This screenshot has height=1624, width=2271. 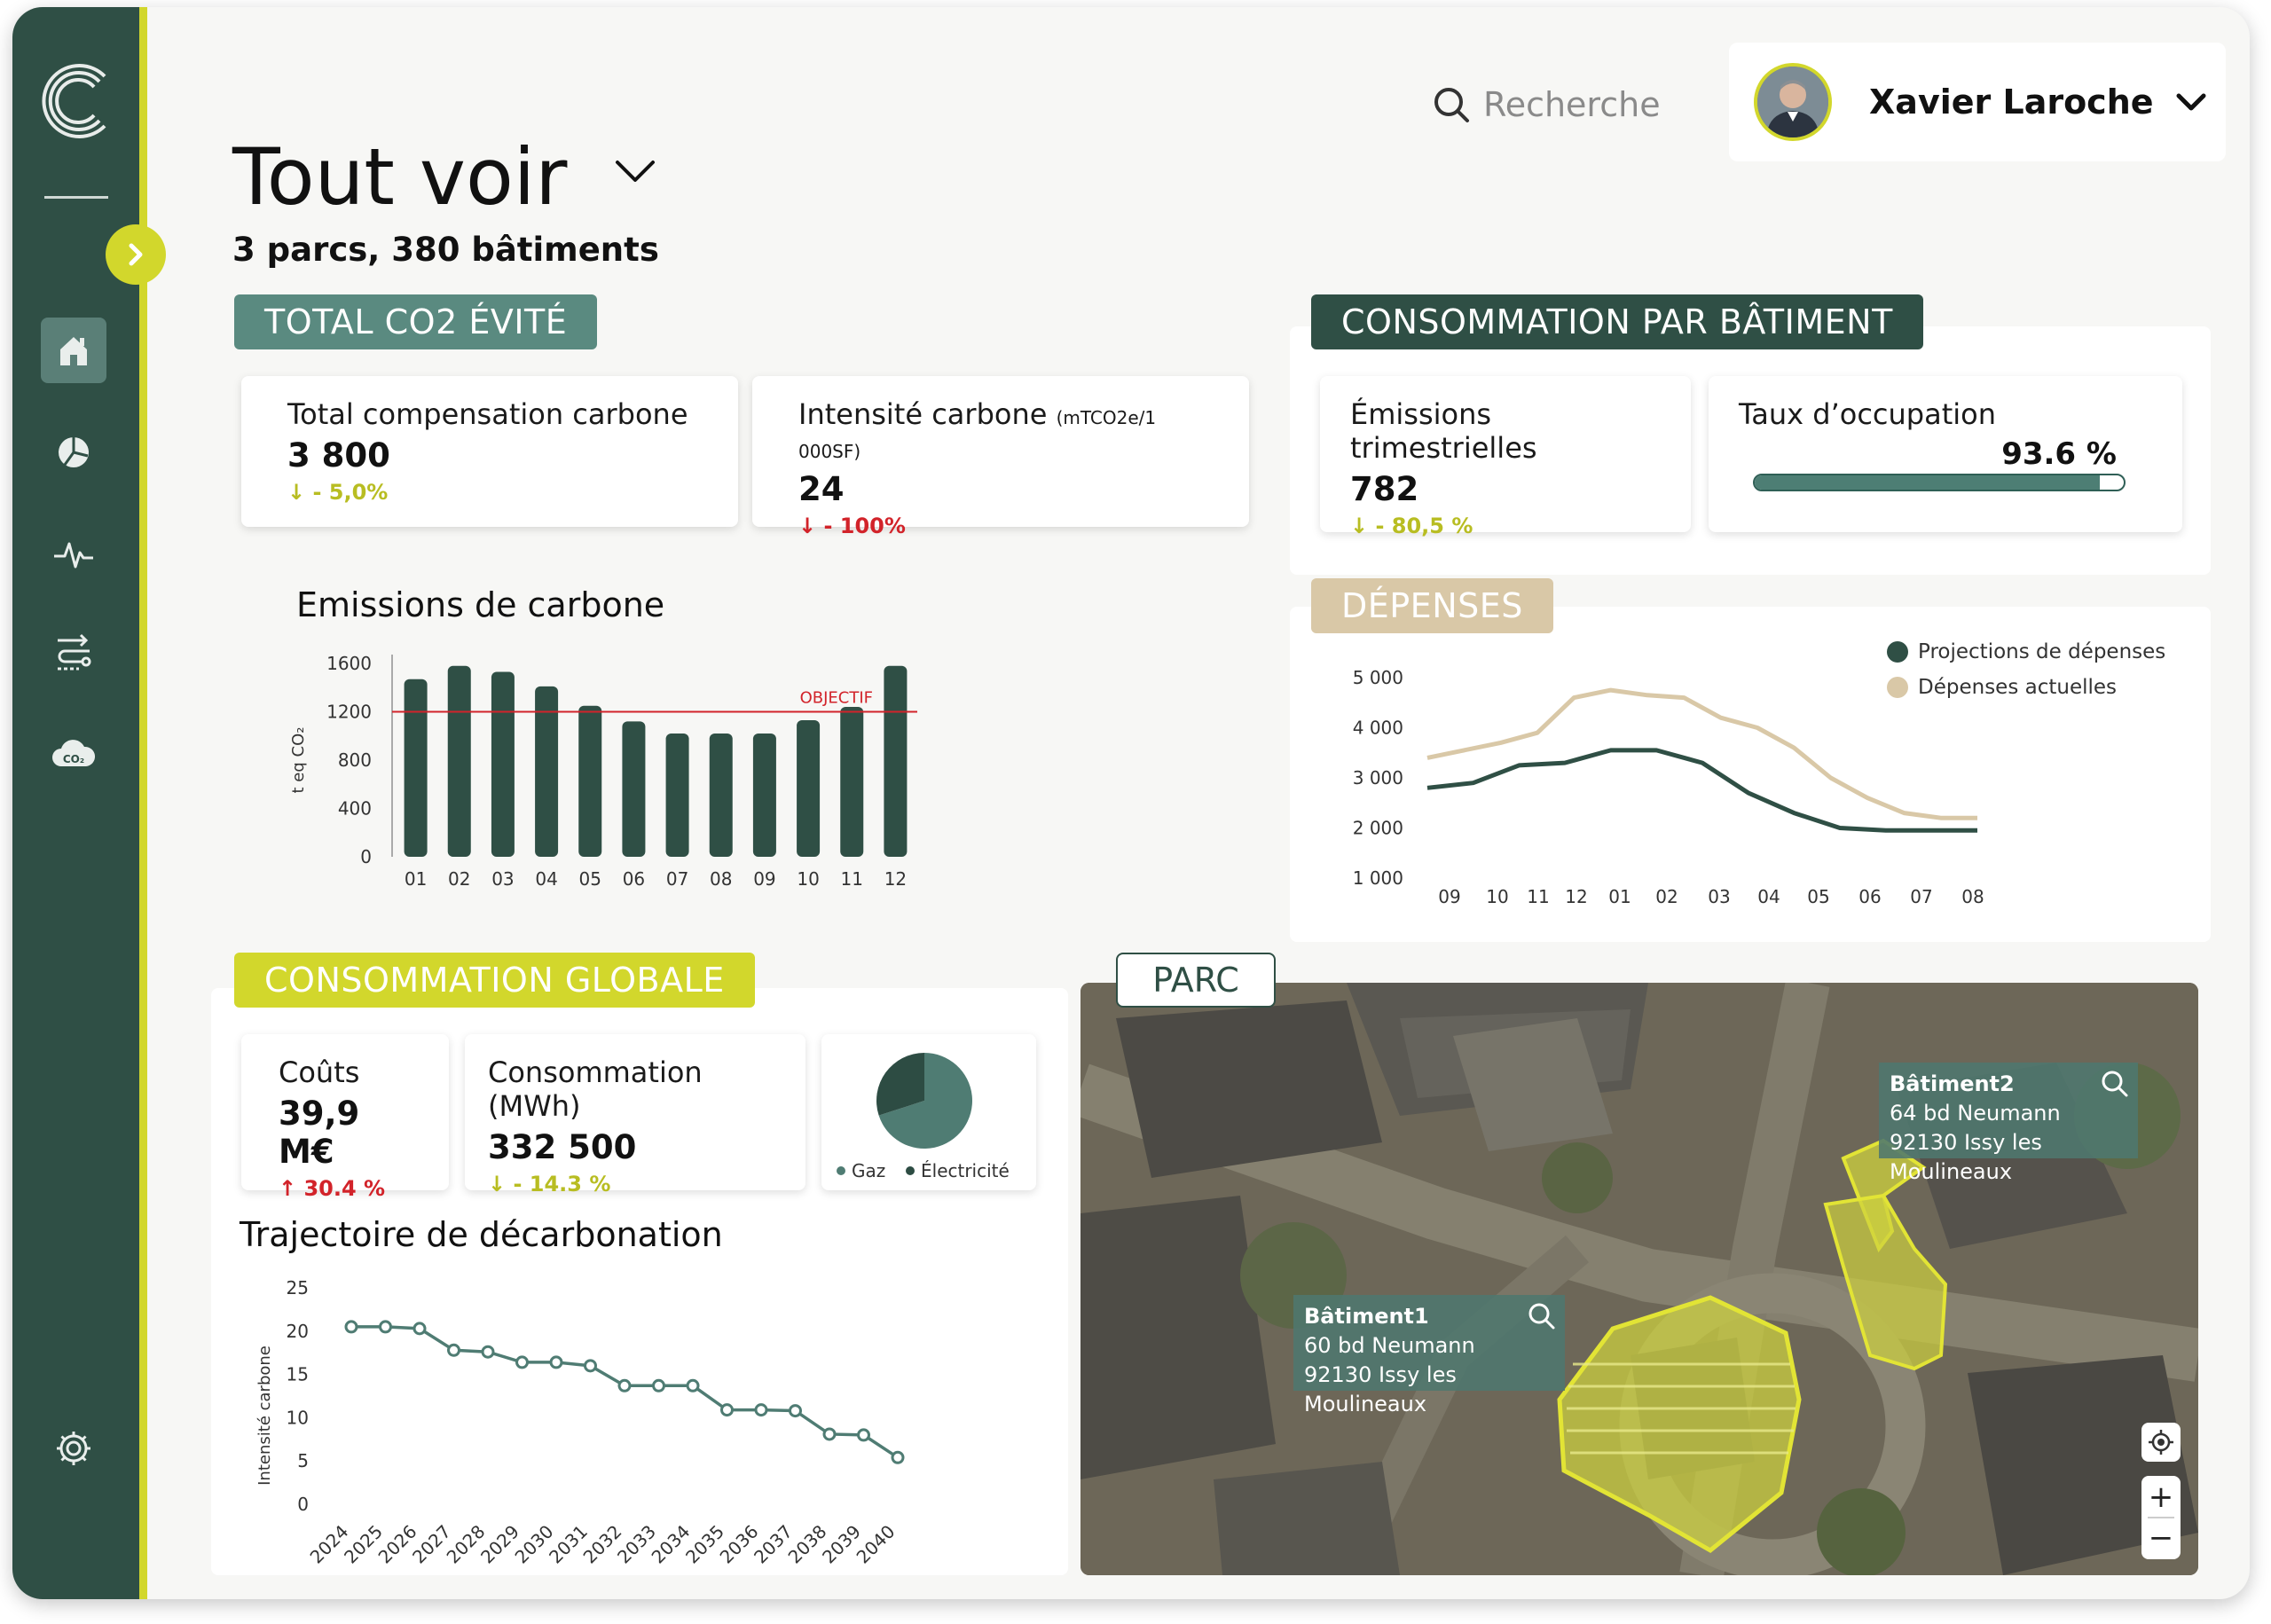 I want to click on card-value: 782, so click(x=1384, y=489).